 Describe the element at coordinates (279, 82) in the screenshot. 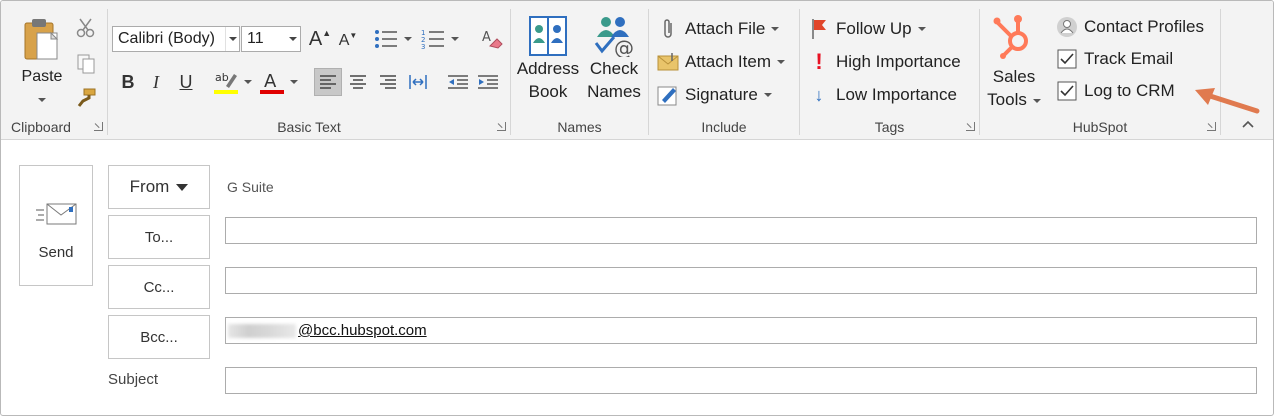

I see `font-color-button: A` at that location.